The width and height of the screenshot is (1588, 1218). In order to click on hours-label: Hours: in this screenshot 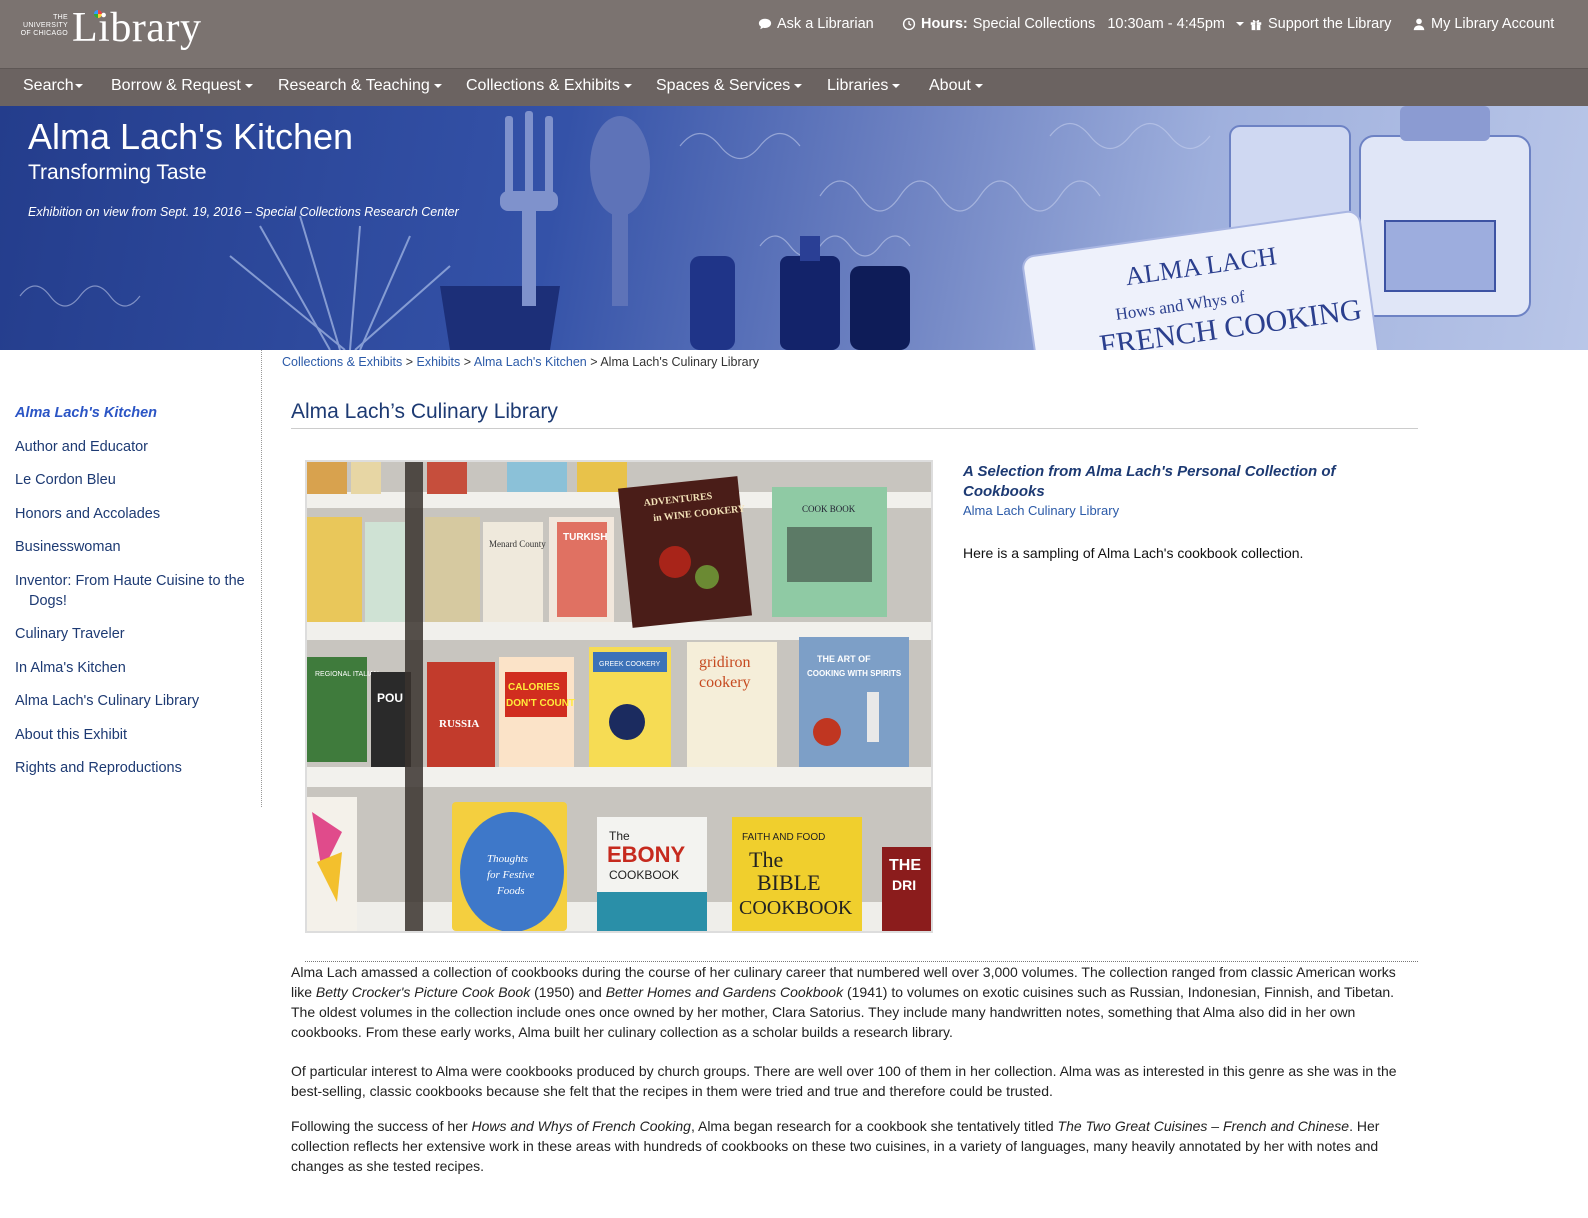, I will do `click(944, 24)`.